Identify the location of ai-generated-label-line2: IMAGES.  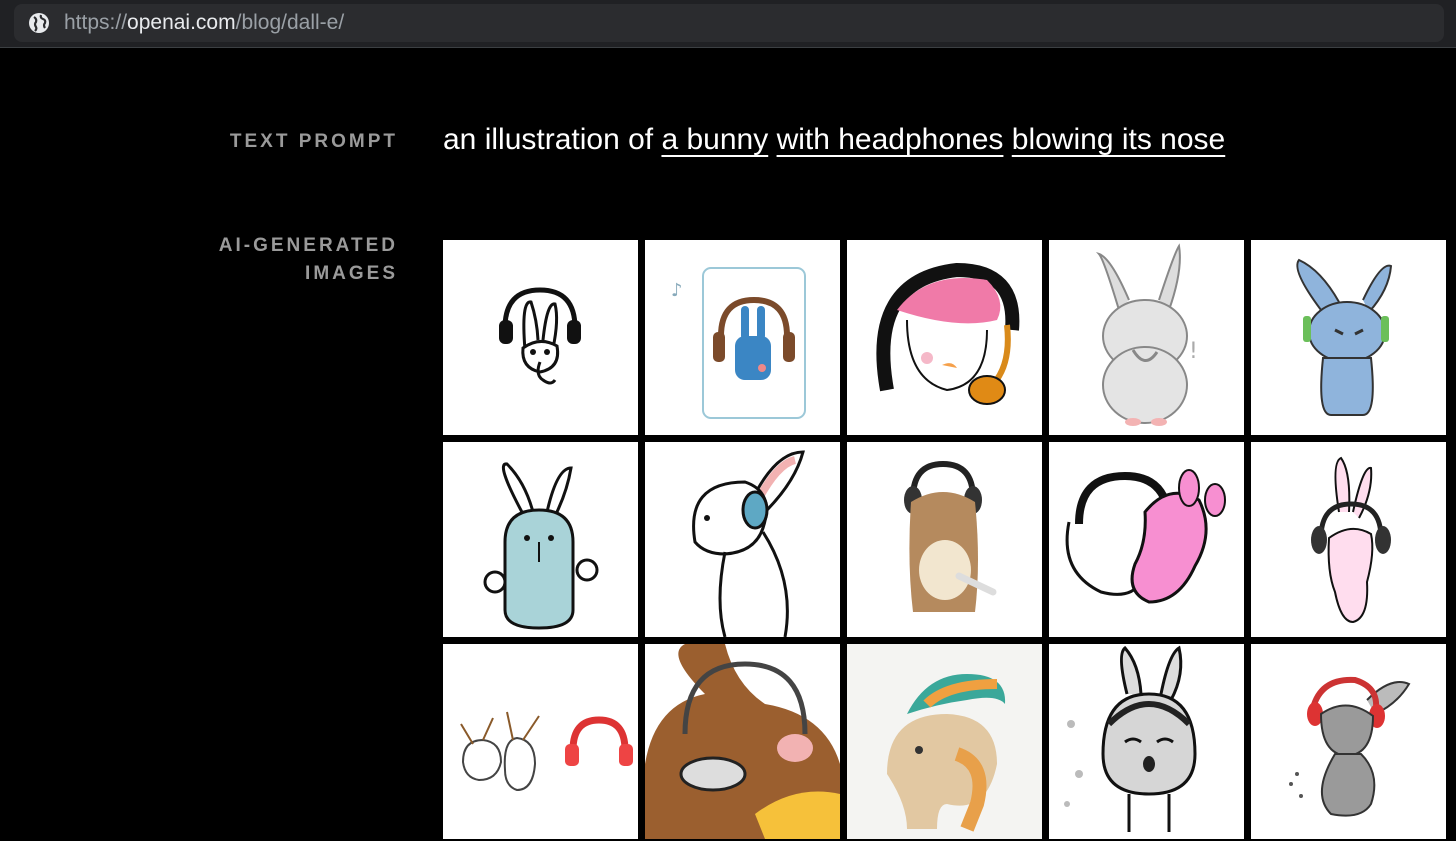
(351, 273).